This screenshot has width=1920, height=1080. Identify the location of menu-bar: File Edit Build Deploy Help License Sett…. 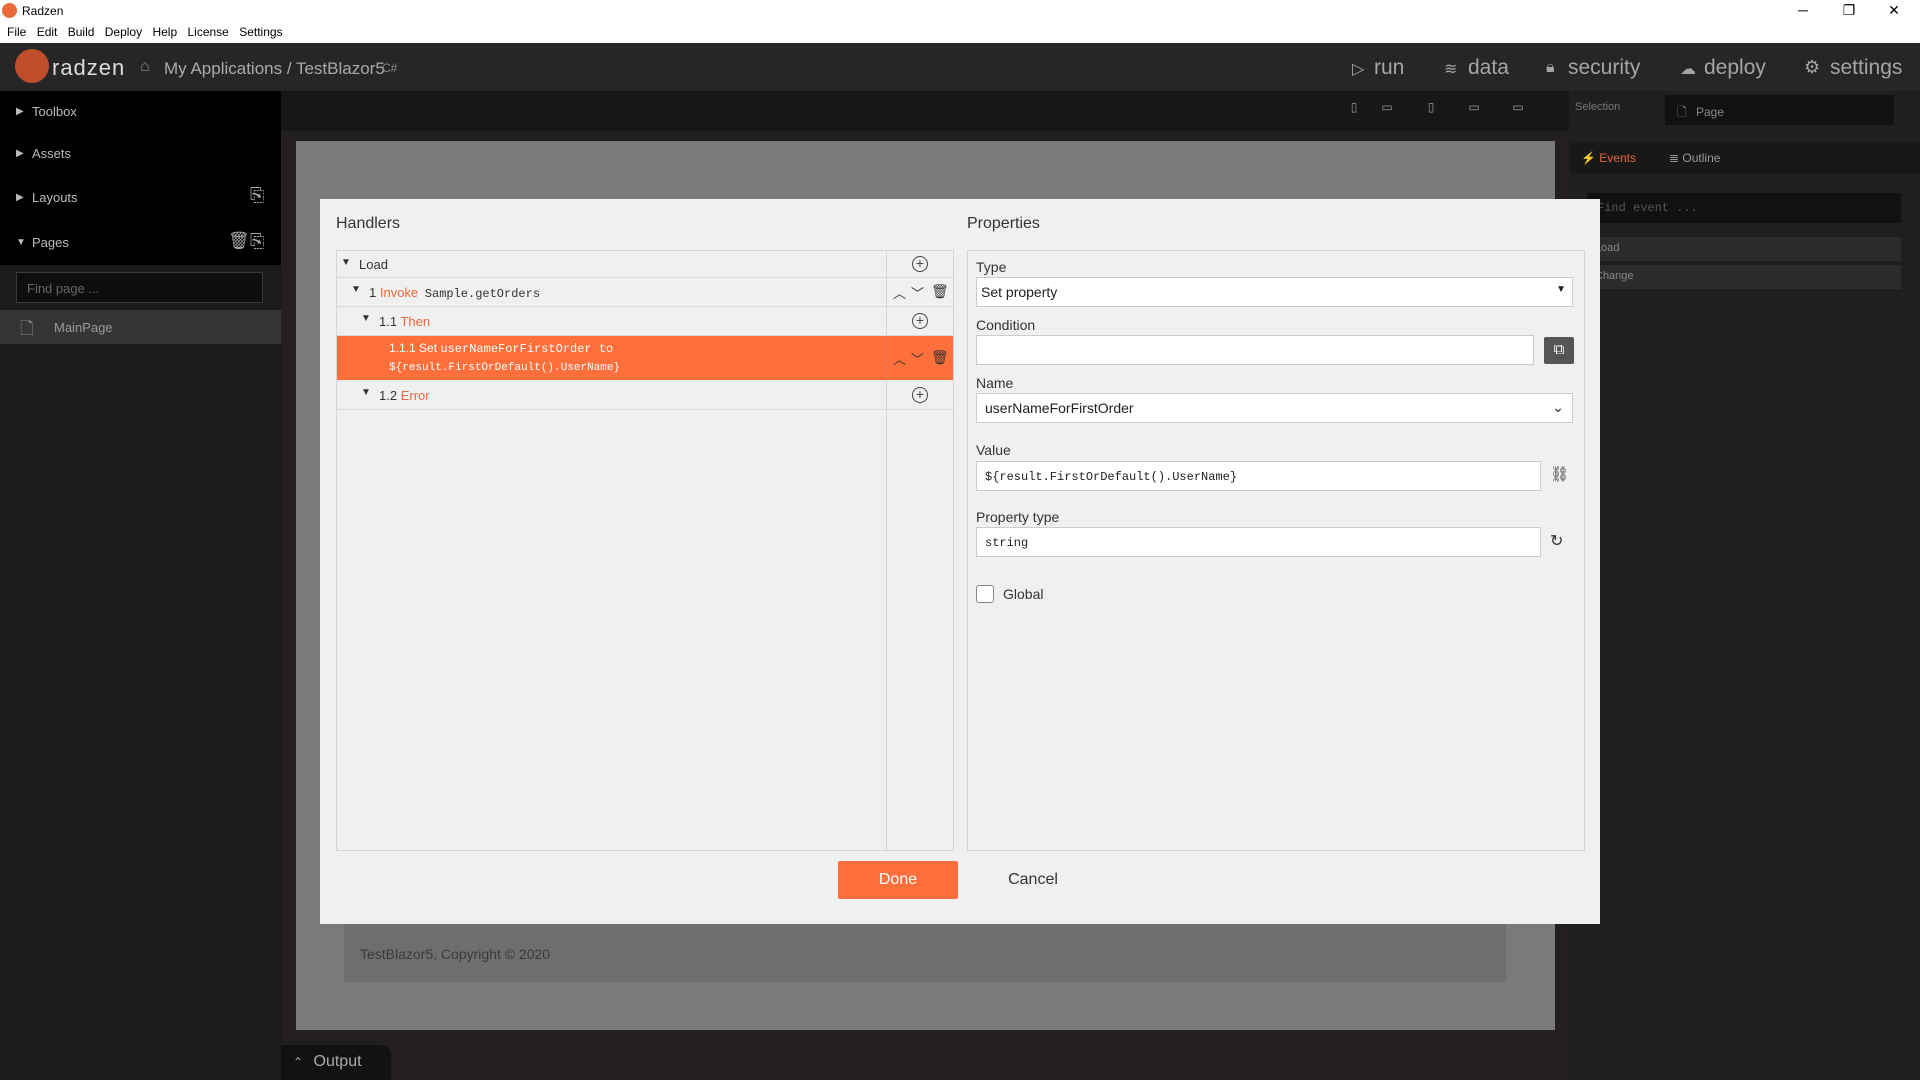
(960, 32).